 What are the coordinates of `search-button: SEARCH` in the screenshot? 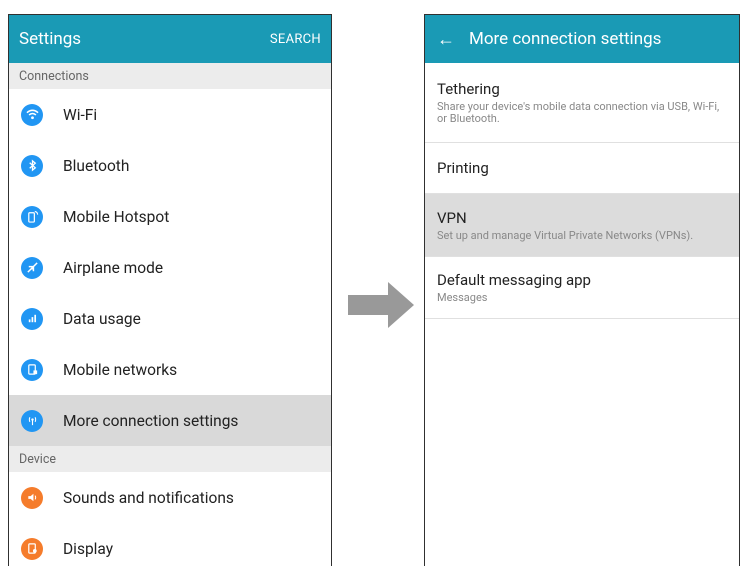 It's located at (295, 39).